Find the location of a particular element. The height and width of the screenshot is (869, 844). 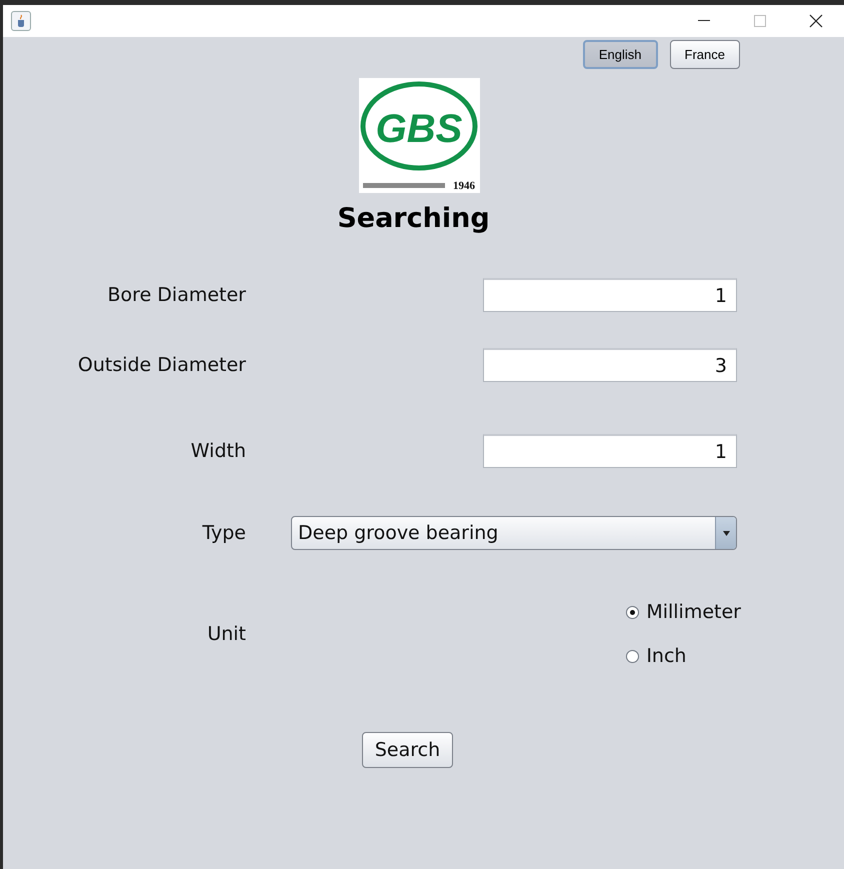

language-button: English is located at coordinates (620, 54).